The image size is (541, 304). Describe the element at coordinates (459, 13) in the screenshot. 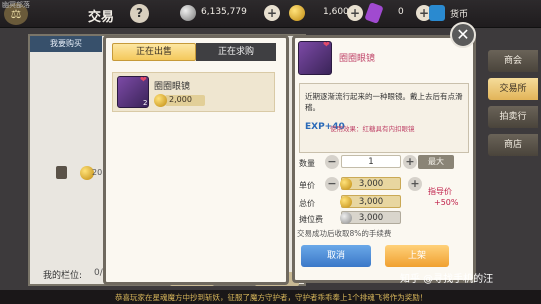

I see `currency-label: 货币` at that location.